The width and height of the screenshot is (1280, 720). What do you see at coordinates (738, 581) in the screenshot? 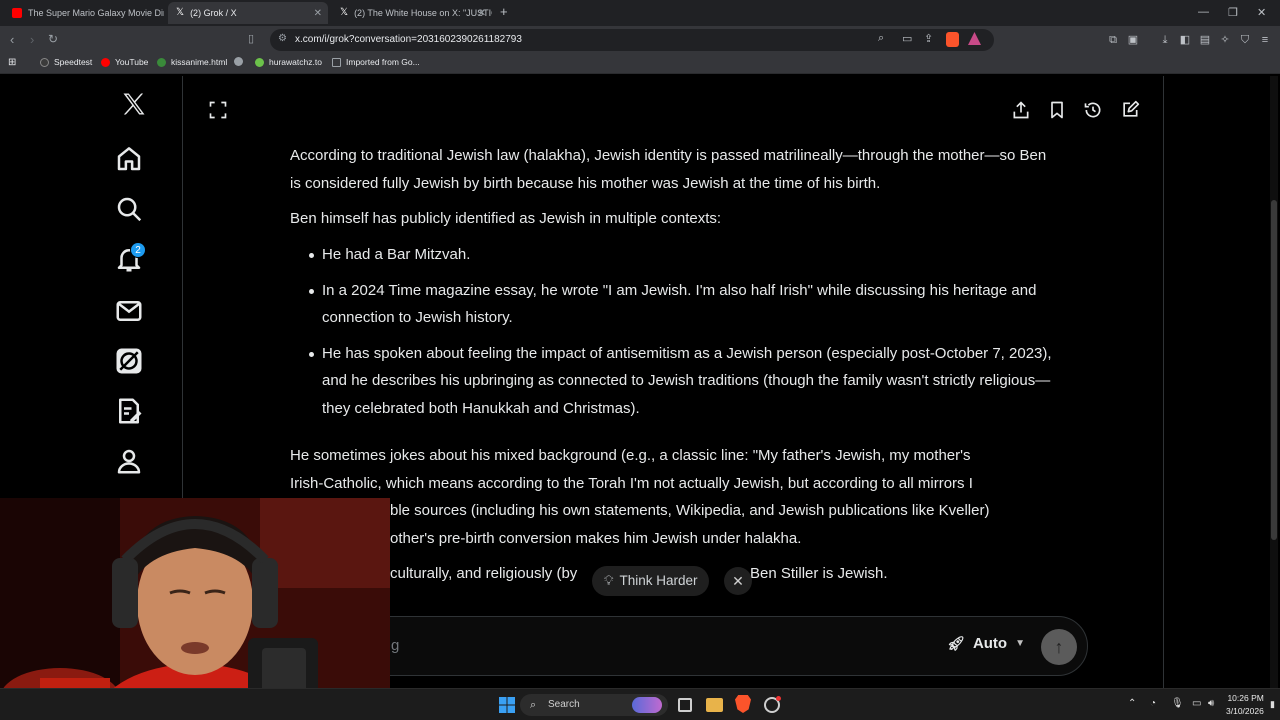
I see `dismiss-think-harder-icon: ✕` at bounding box center [738, 581].